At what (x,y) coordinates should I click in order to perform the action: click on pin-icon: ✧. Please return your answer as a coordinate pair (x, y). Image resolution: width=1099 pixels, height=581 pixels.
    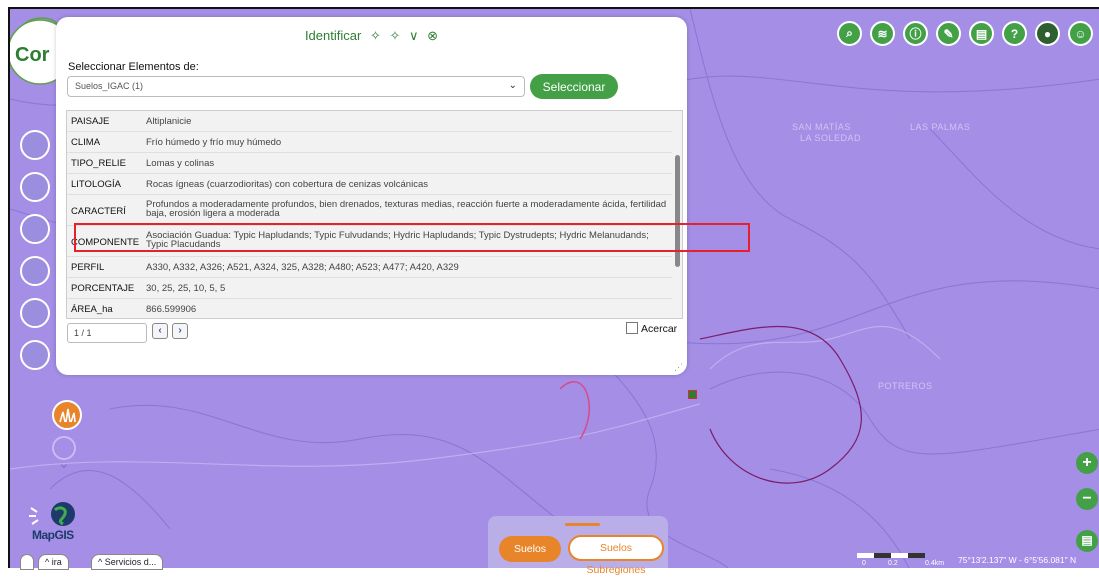
    Looking at the image, I should click on (375, 35).